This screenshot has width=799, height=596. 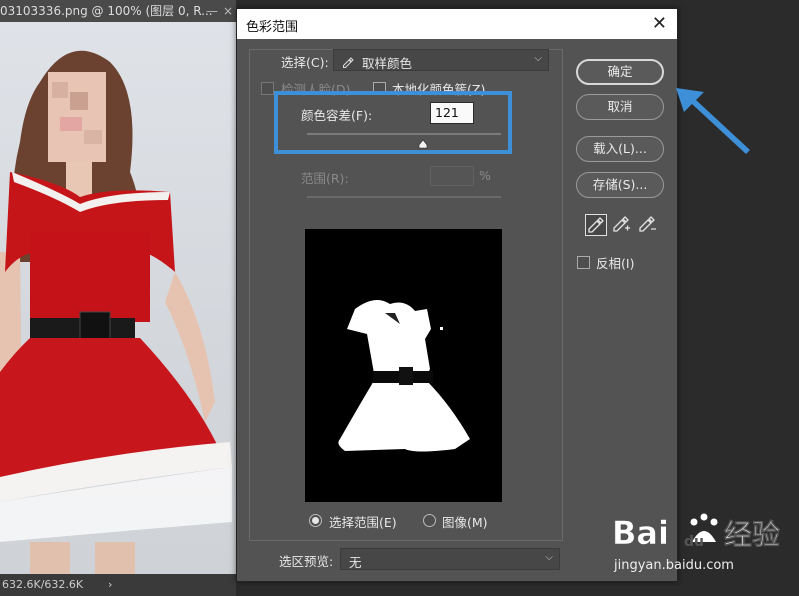 I want to click on eyedropper-subtract-icon, so click(x=648, y=225).